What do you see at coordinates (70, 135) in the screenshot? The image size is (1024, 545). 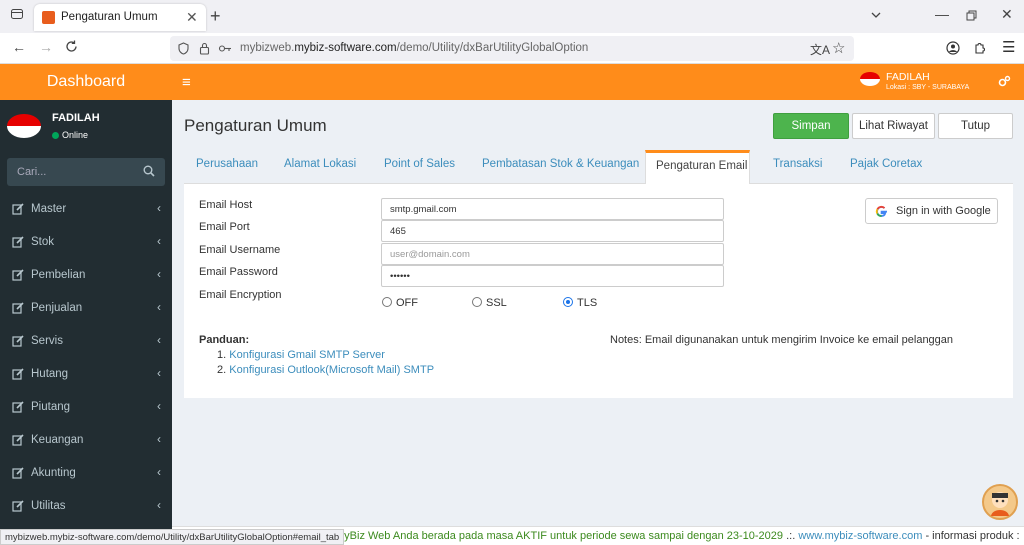 I see `user-status: Online` at bounding box center [70, 135].